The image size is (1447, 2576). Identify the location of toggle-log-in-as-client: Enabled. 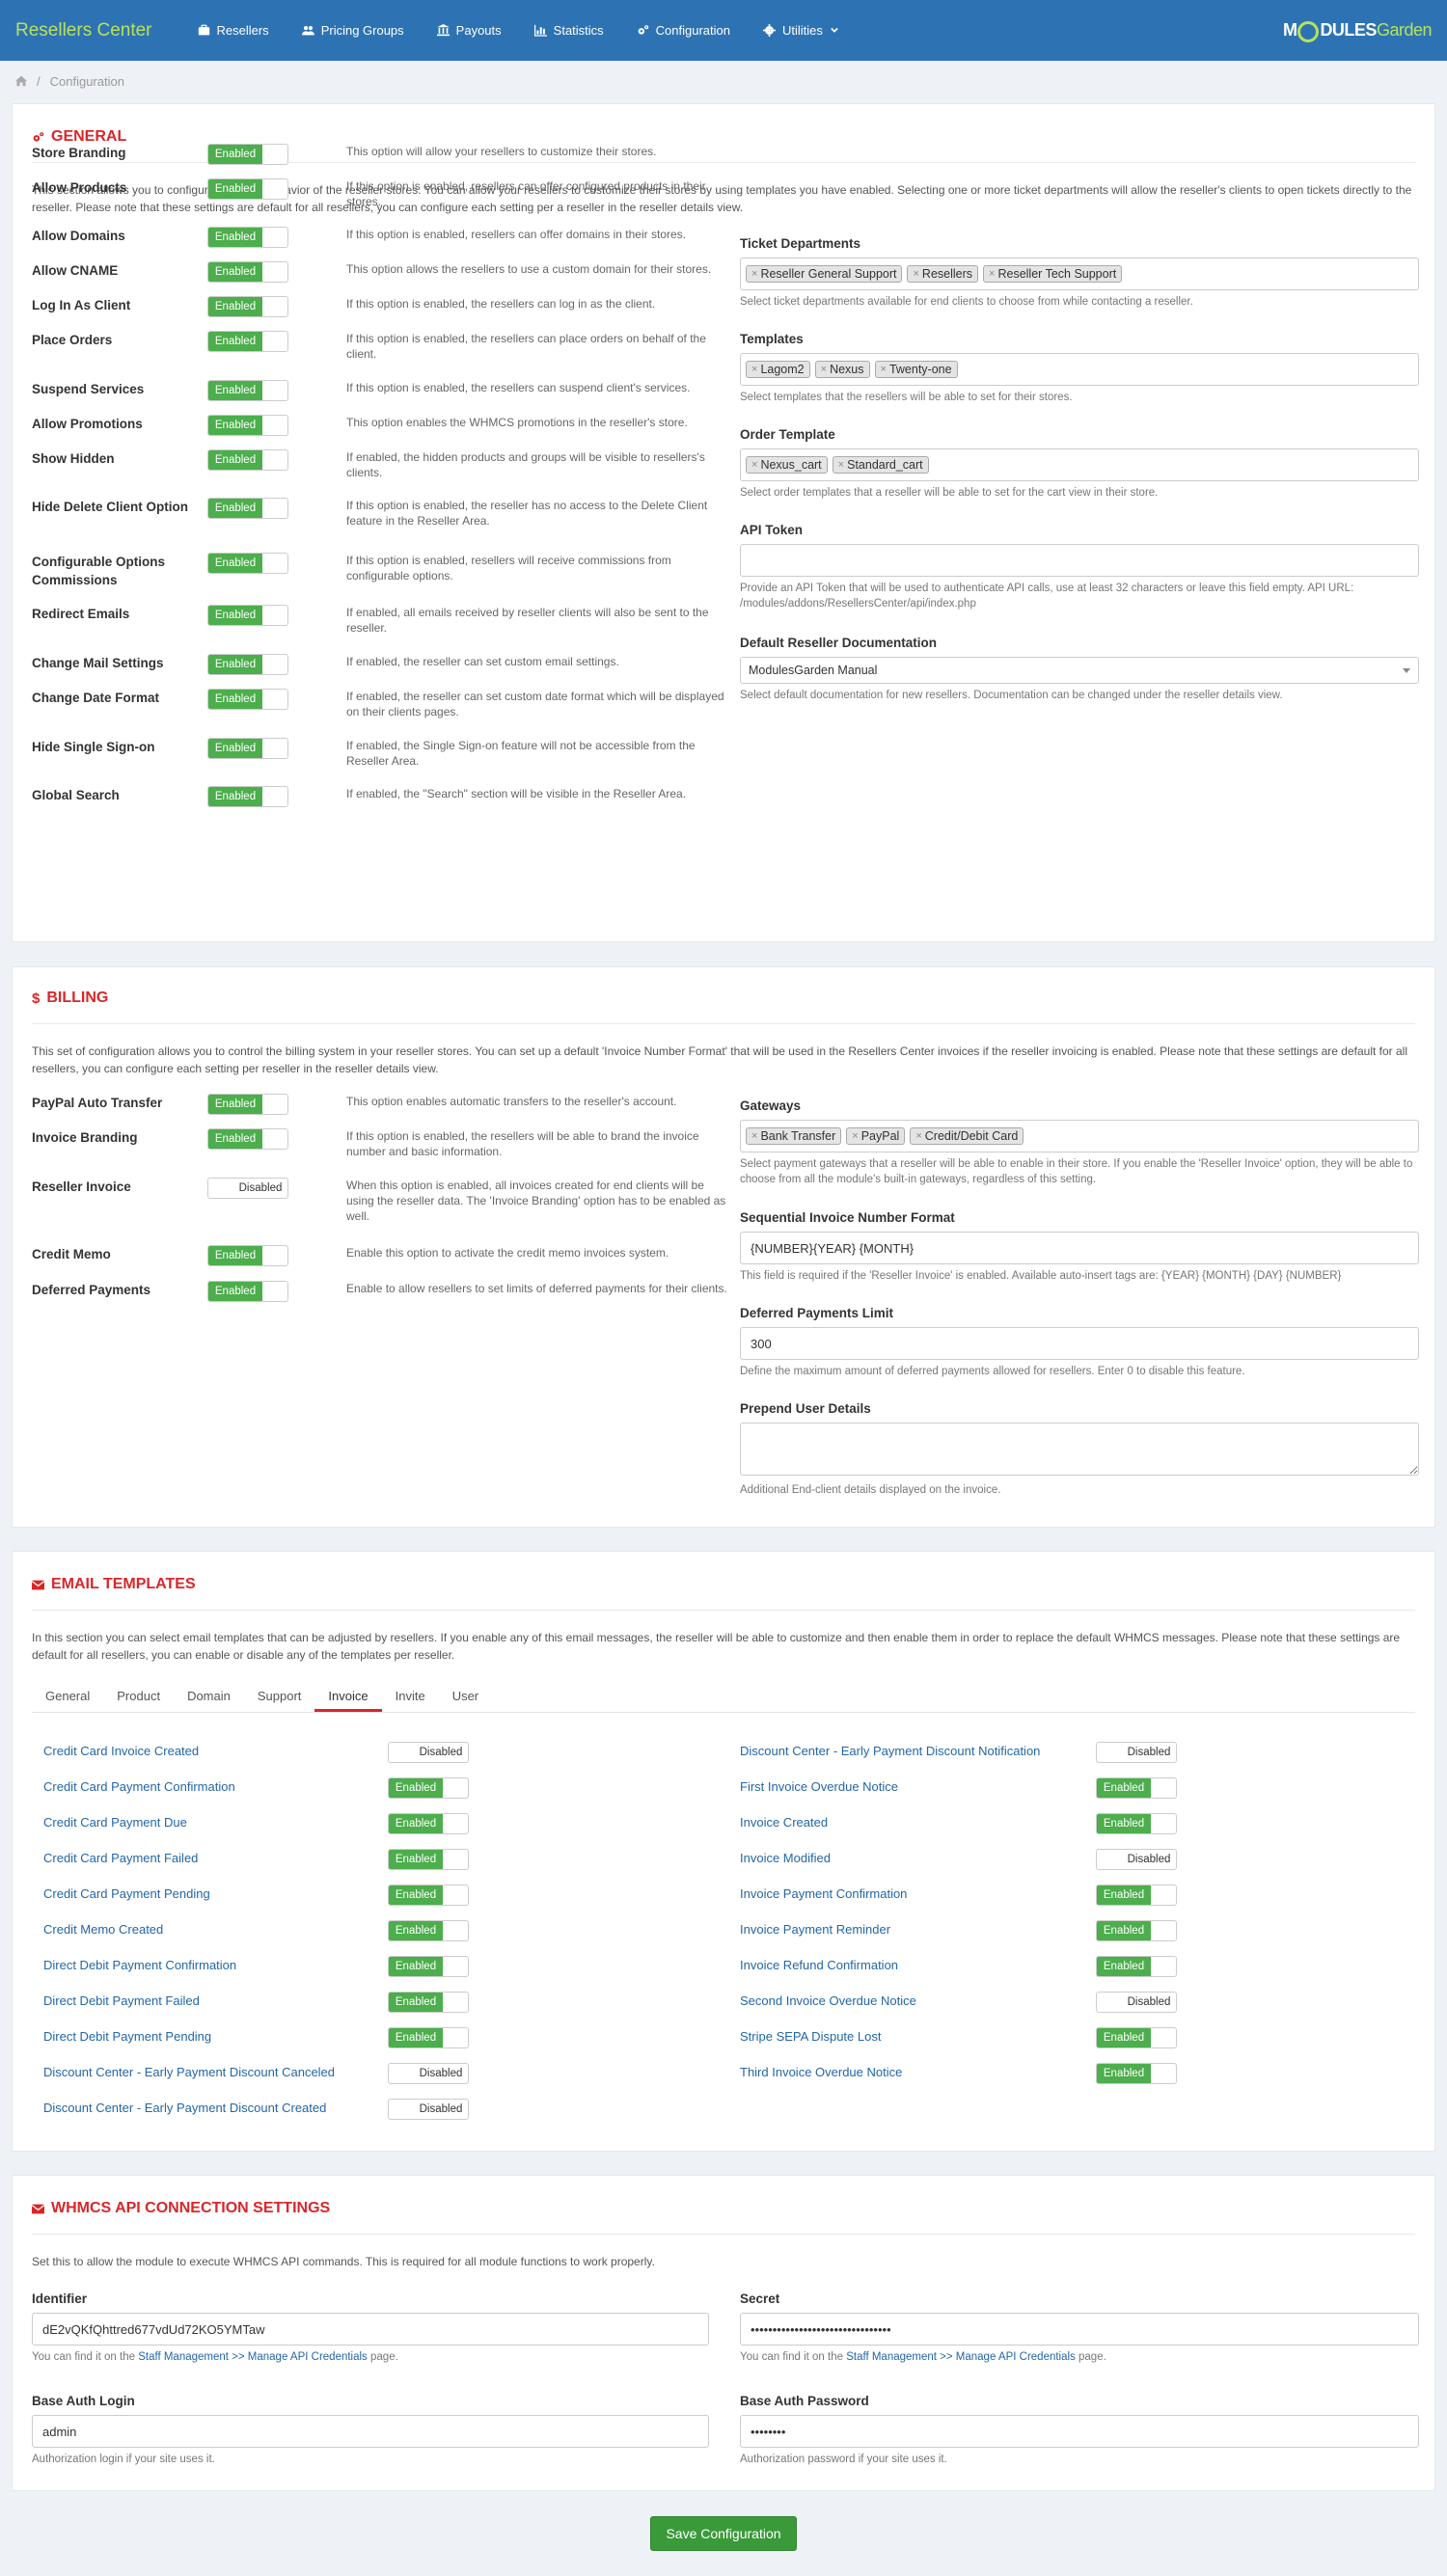
(247, 306).